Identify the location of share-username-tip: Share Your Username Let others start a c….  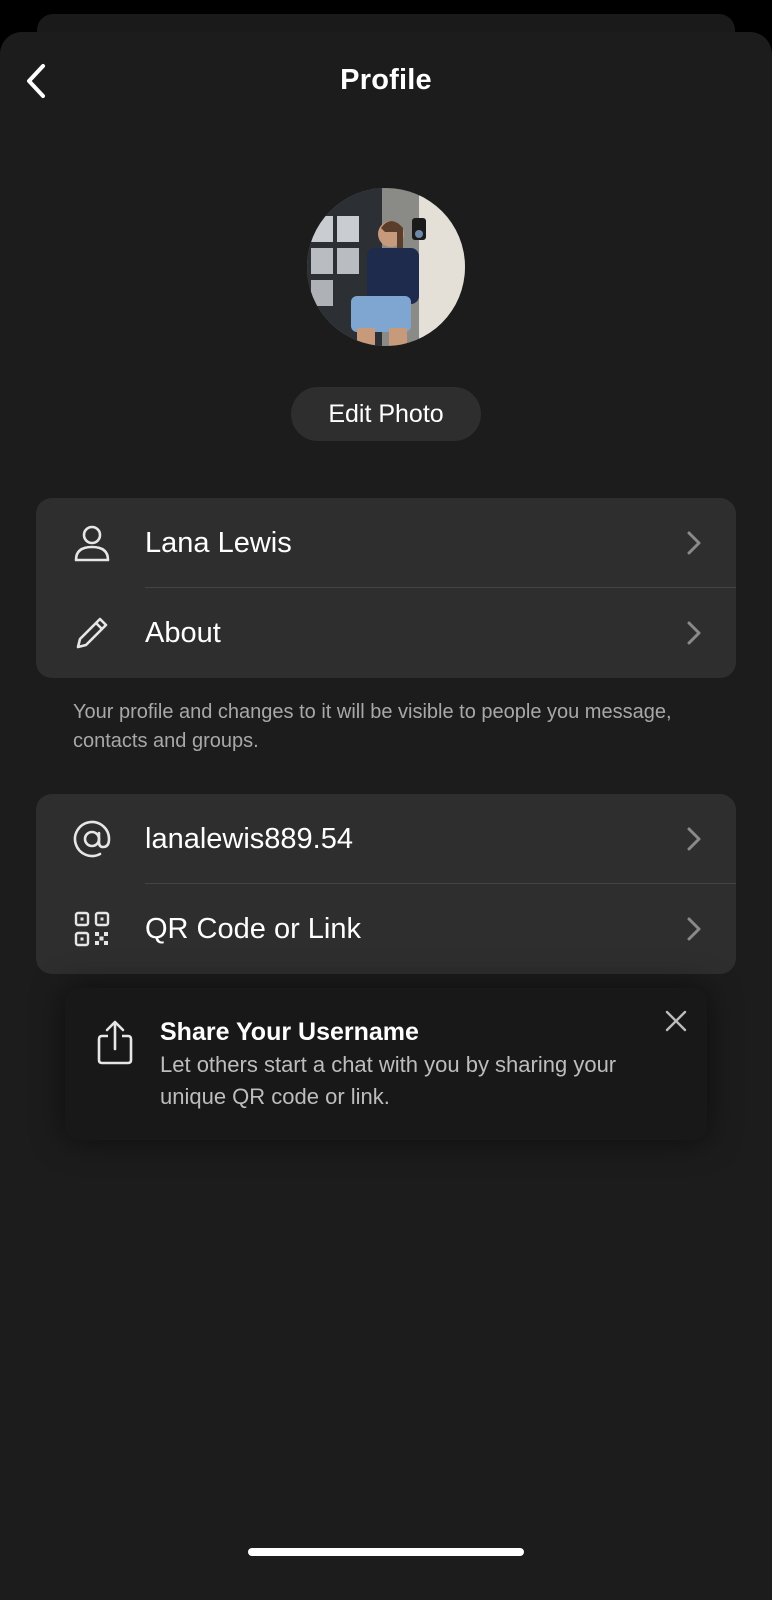
(386, 1064).